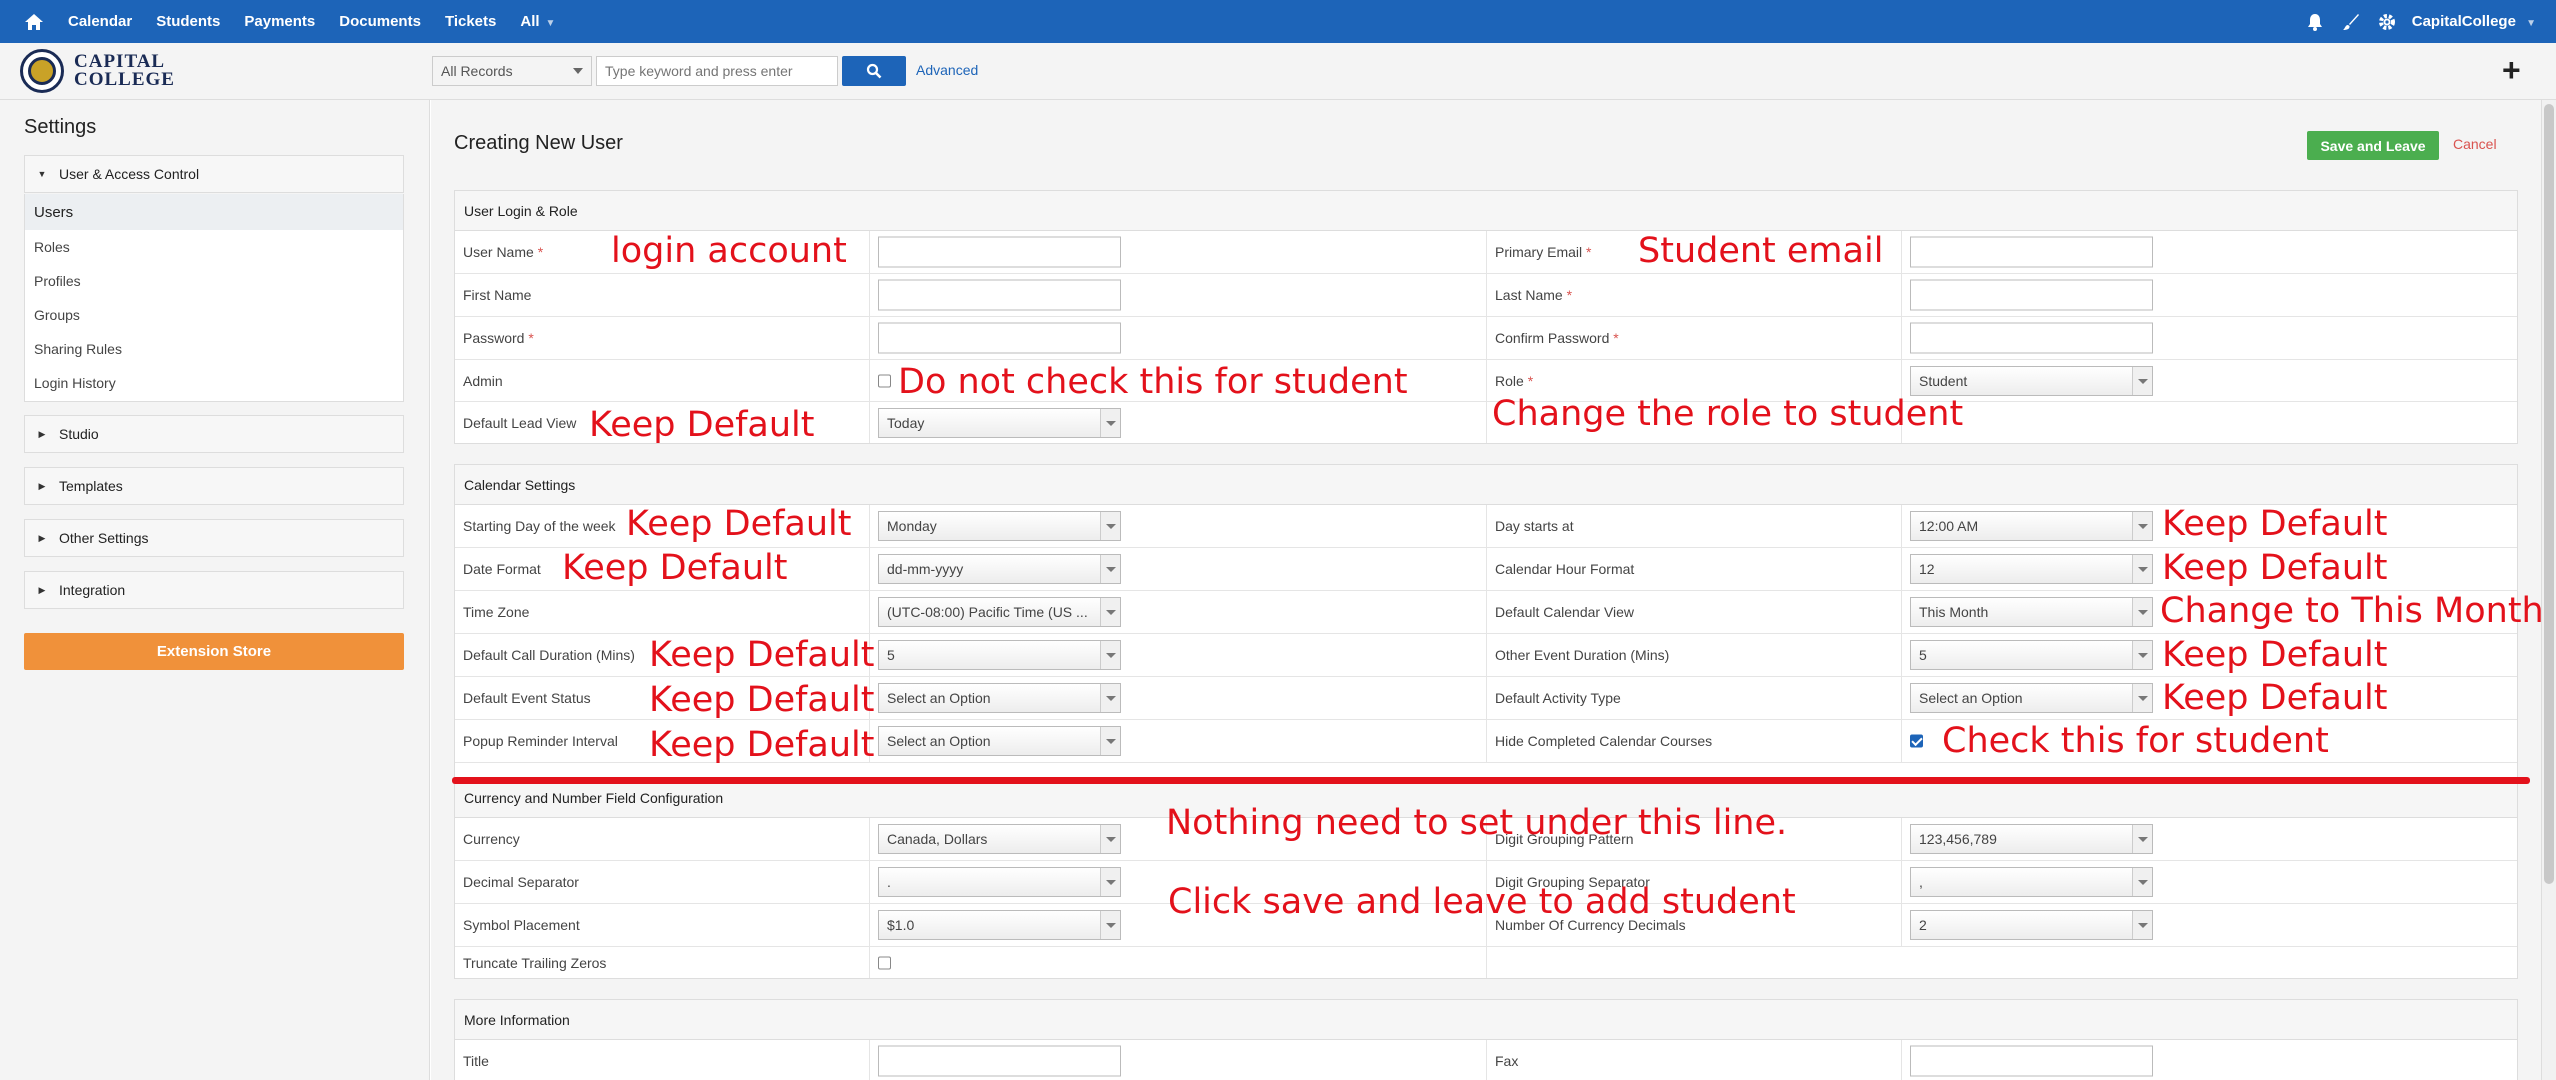 This screenshot has height=1080, width=2556. I want to click on sidebar-section-user-access: ▼ User & Access Control, so click(214, 174).